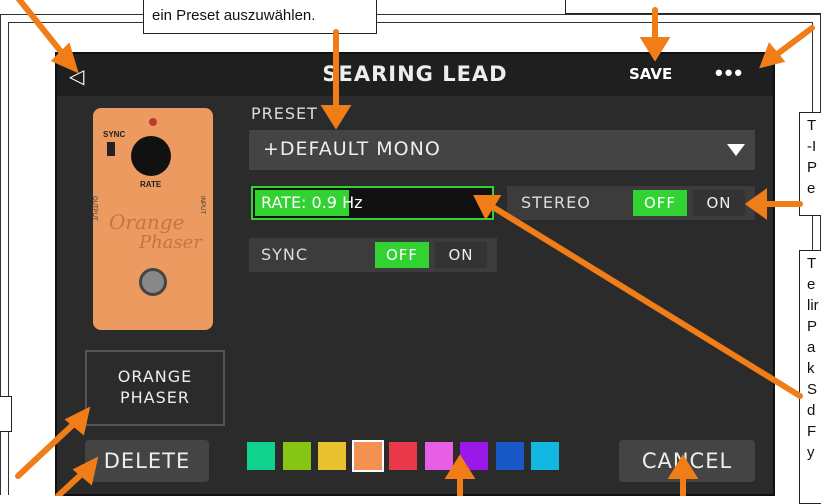 Image resolution: width=821 pixels, height=504 pixels. I want to click on arrowhead-rate, so click(487, 208).